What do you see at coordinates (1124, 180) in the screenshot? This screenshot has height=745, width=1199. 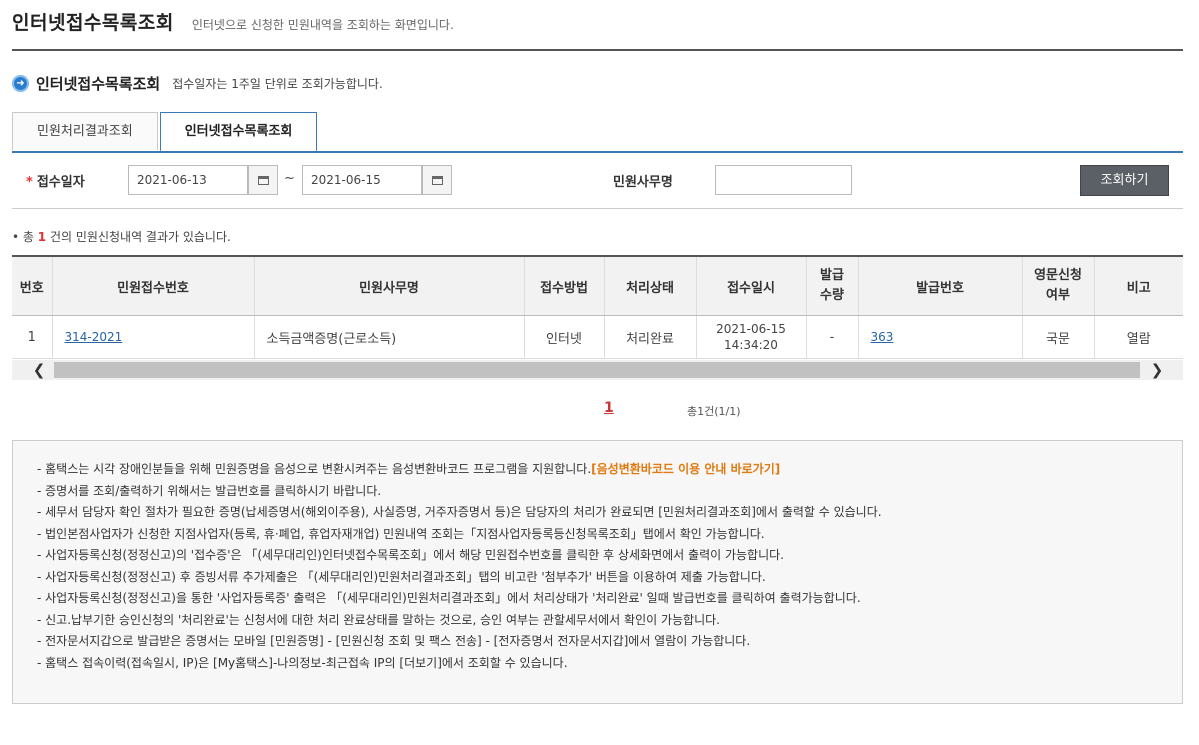 I see `search-button: 조회하기` at bounding box center [1124, 180].